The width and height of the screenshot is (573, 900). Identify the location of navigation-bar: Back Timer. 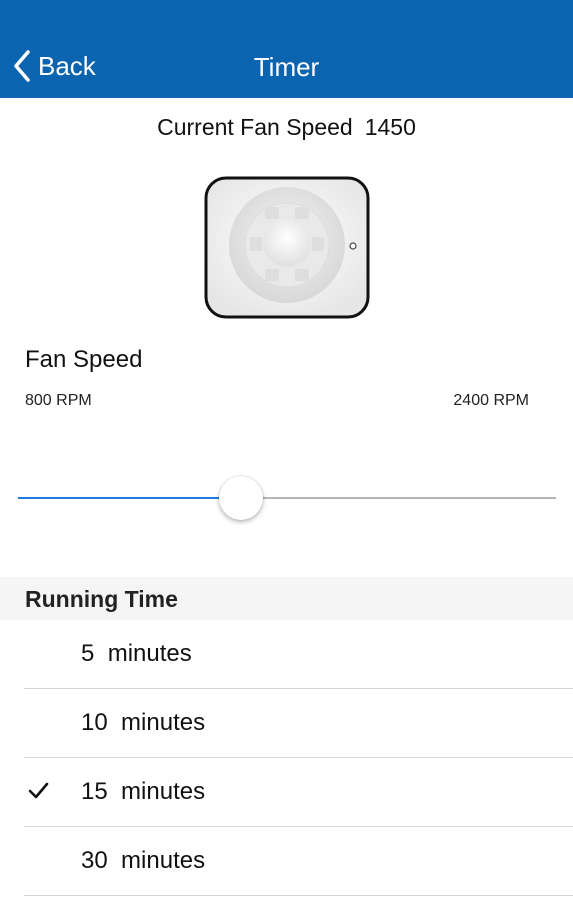
(286, 49).